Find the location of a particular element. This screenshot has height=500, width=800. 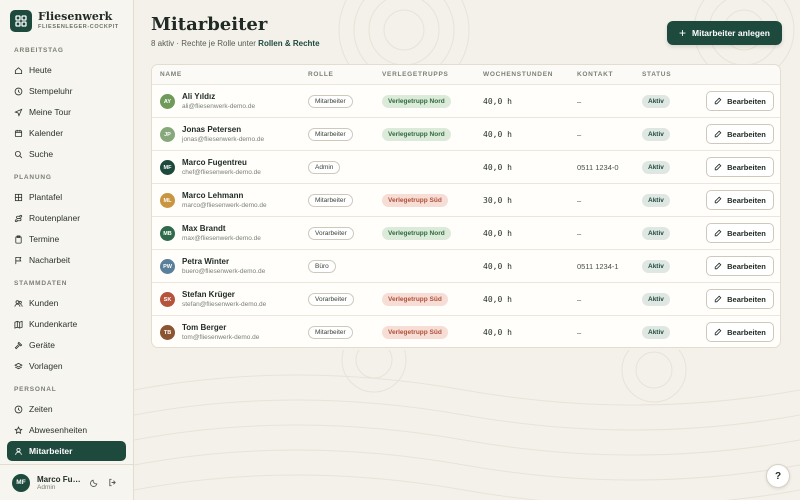

section-label: ARBEITSTAG is located at coordinates (39, 50).